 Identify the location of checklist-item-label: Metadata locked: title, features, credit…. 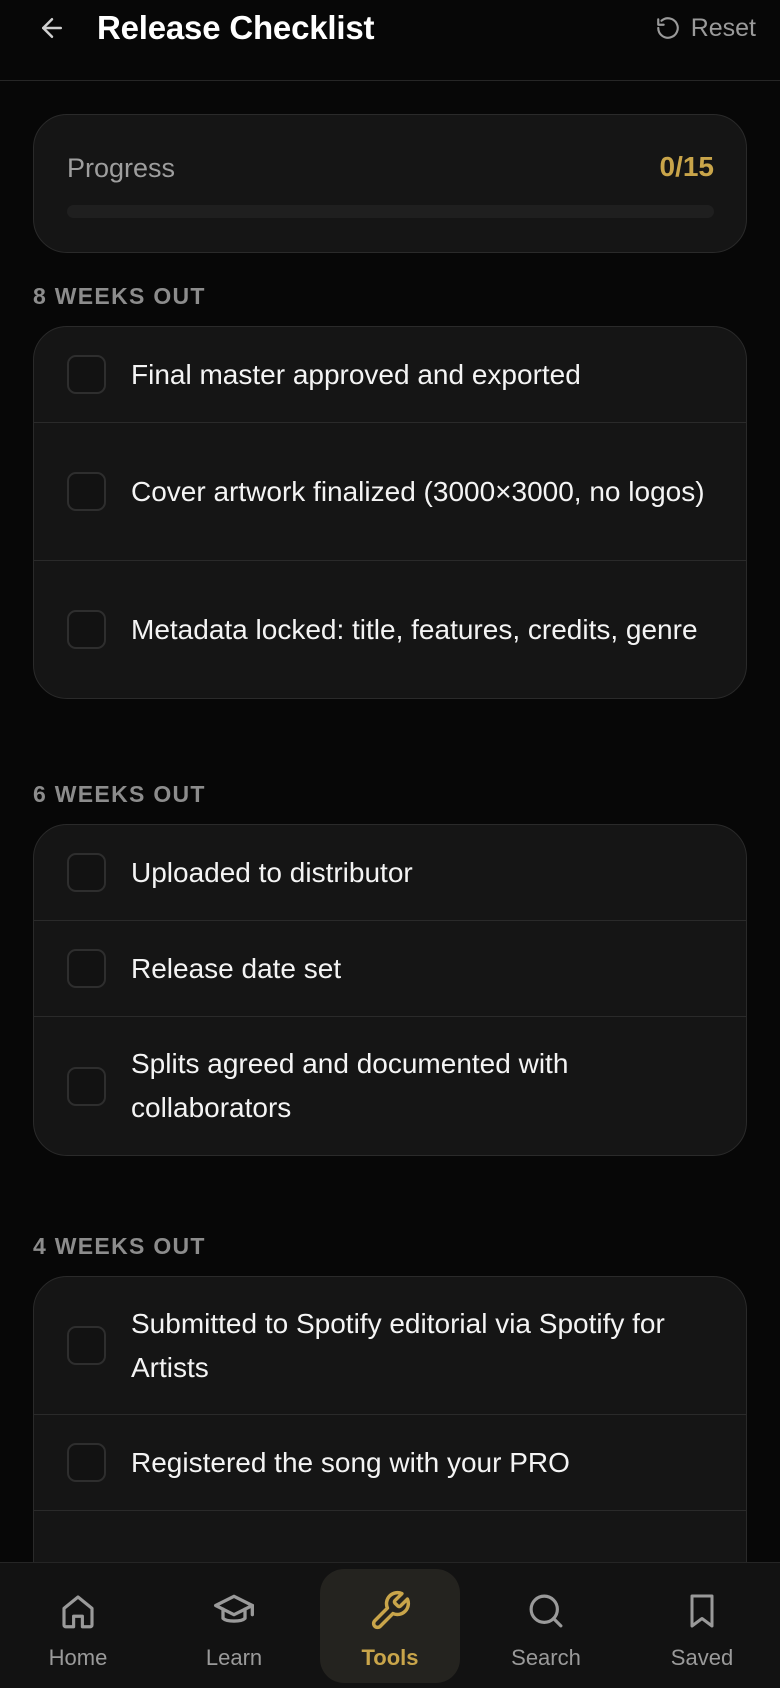
(414, 629).